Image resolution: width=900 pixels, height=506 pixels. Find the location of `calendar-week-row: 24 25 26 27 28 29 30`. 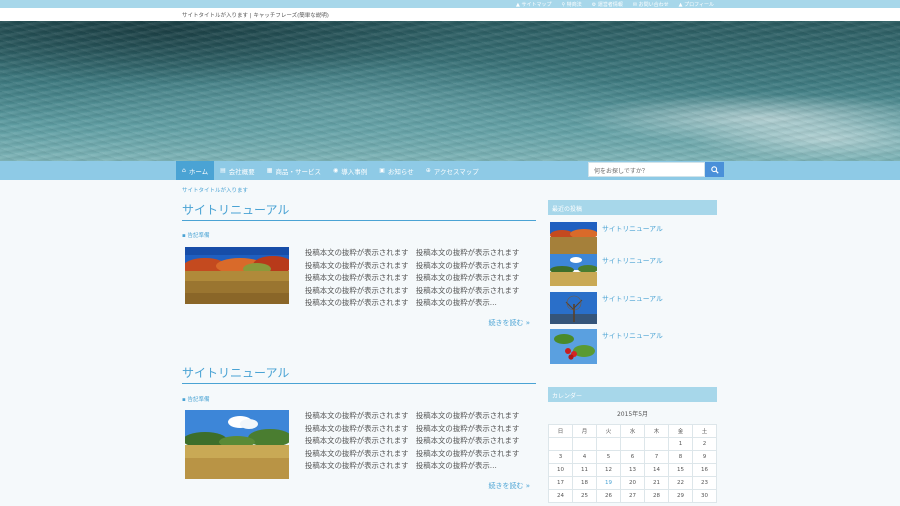

calendar-week-row: 24 25 26 27 28 29 30 is located at coordinates (632, 496).